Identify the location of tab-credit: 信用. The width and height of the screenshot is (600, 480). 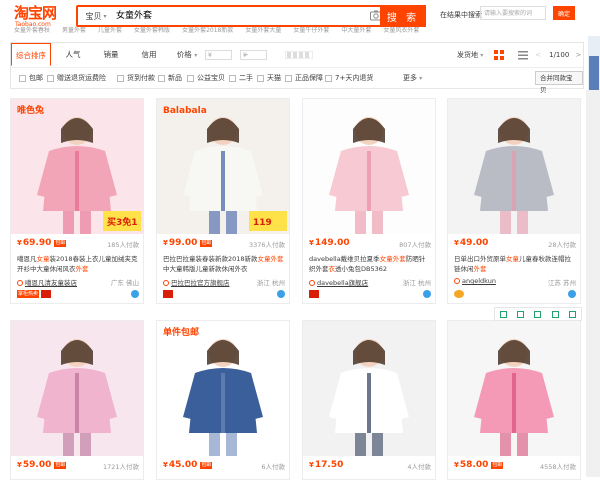
(149, 55).